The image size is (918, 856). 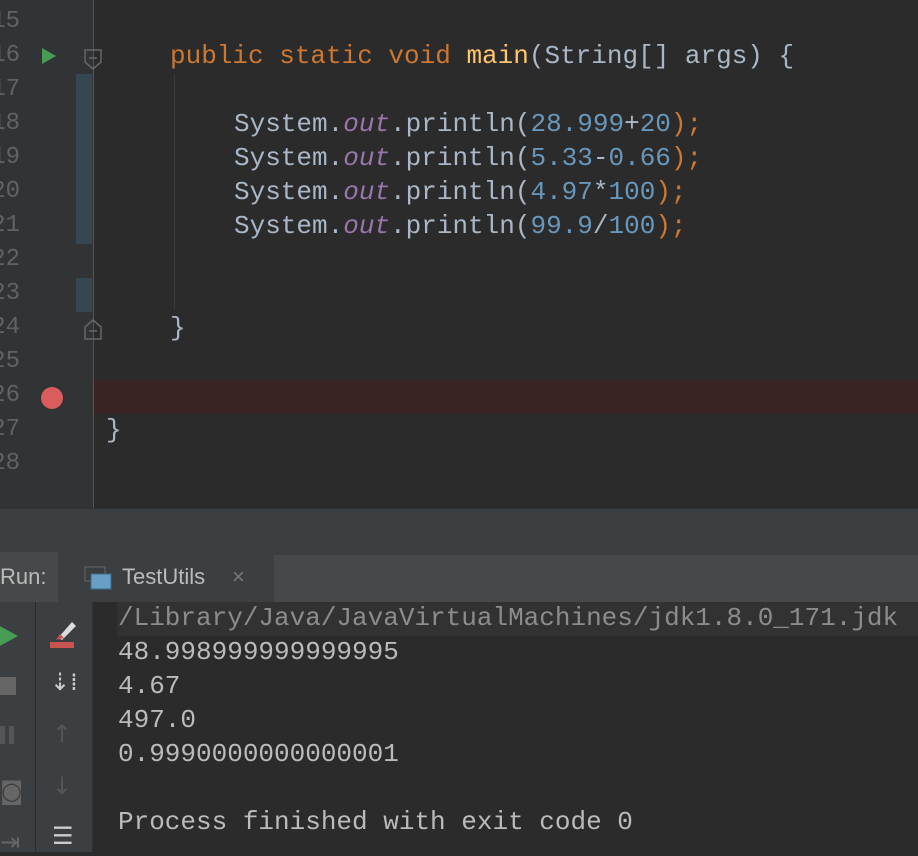 I want to click on line-number: 25, so click(x=10, y=361).